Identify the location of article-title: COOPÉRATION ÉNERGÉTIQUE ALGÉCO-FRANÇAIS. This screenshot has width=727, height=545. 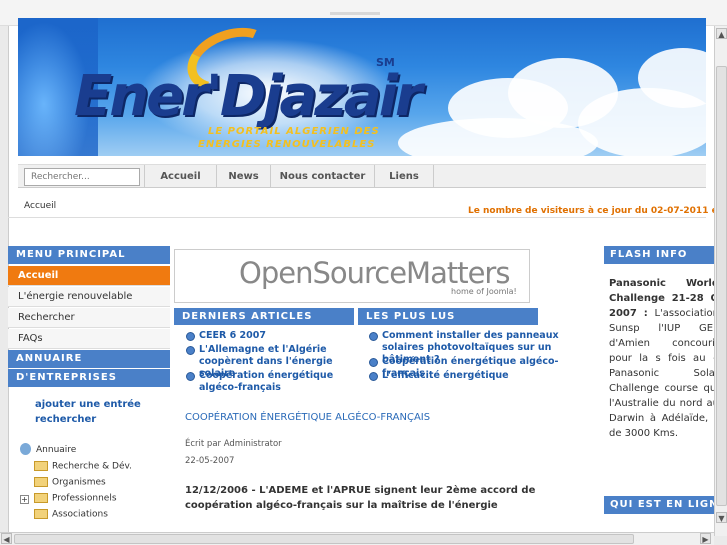
(307, 417).